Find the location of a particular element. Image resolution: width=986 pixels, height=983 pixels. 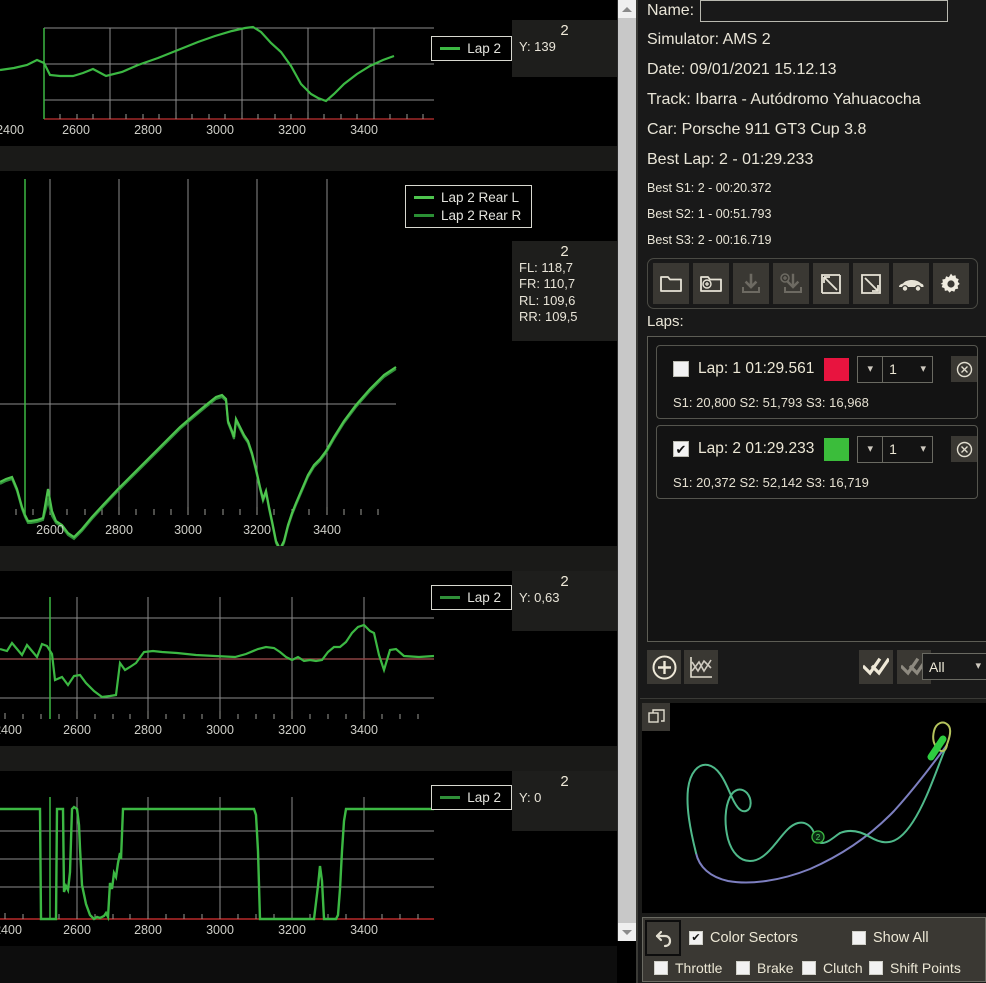

collapse-arrow-icon is located at coordinates (871, 283).